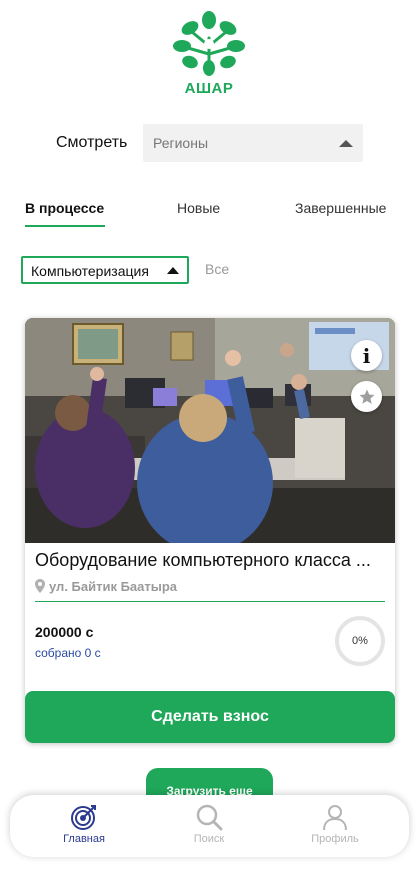  What do you see at coordinates (210, 590) in the screenshot?
I see `project-address: ул. Байтик Баатыра` at bounding box center [210, 590].